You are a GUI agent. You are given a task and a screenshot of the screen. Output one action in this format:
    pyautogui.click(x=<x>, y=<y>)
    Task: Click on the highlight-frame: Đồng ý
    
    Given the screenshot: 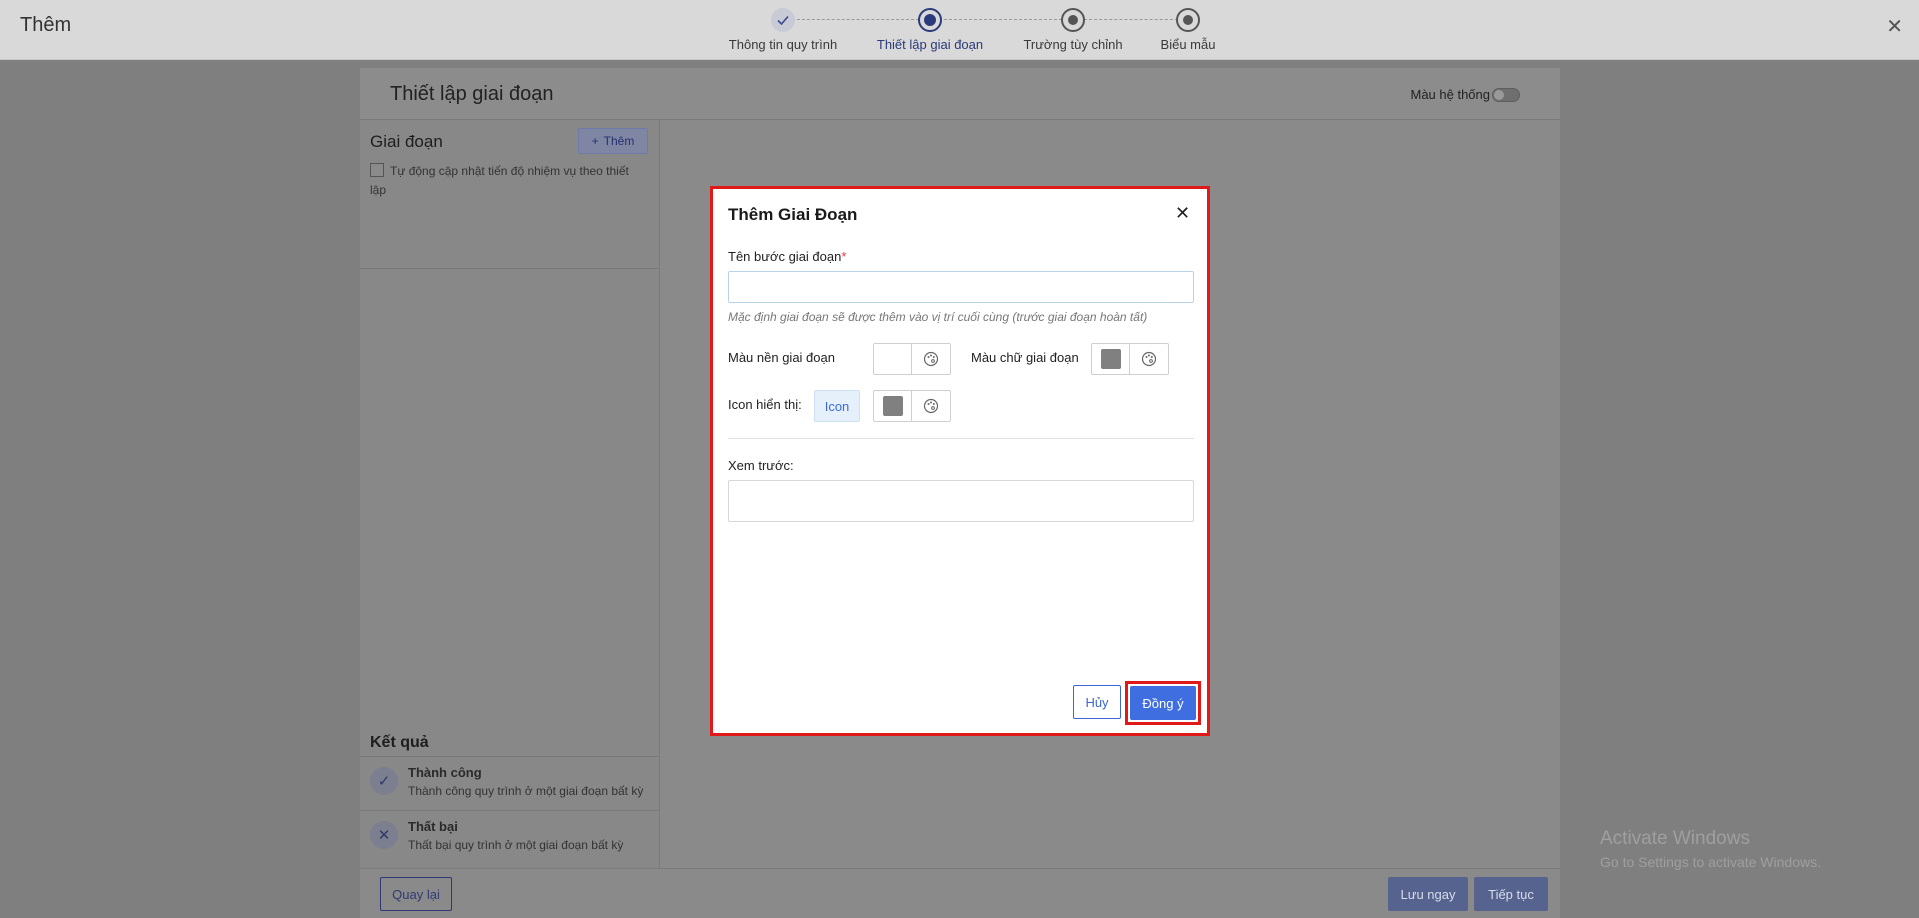 What is the action you would take?
    pyautogui.click(x=1163, y=703)
    